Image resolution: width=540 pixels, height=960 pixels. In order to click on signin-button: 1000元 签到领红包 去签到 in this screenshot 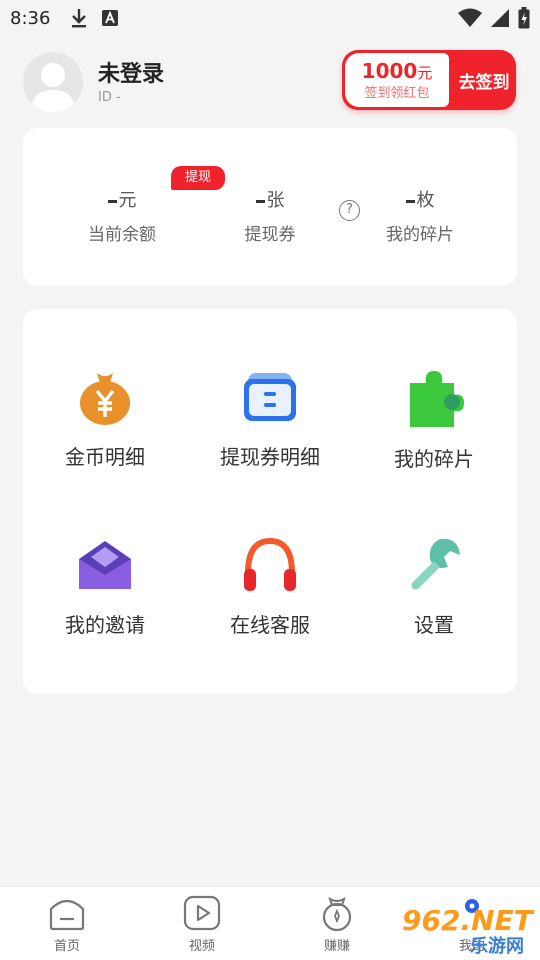, I will do `click(429, 80)`.